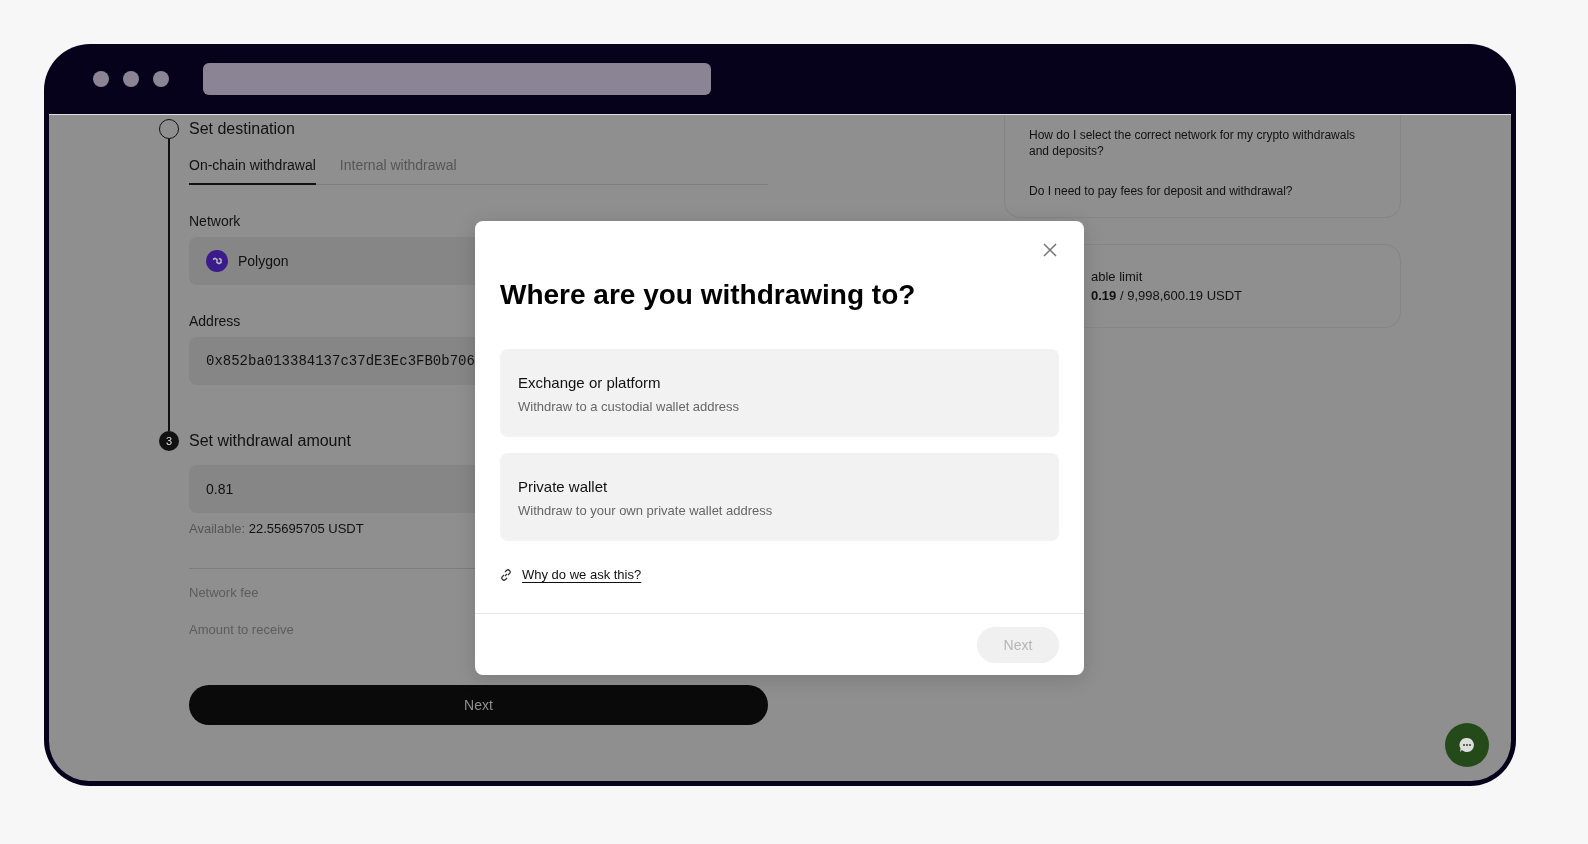  I want to click on limit-label: able limit, so click(1117, 276).